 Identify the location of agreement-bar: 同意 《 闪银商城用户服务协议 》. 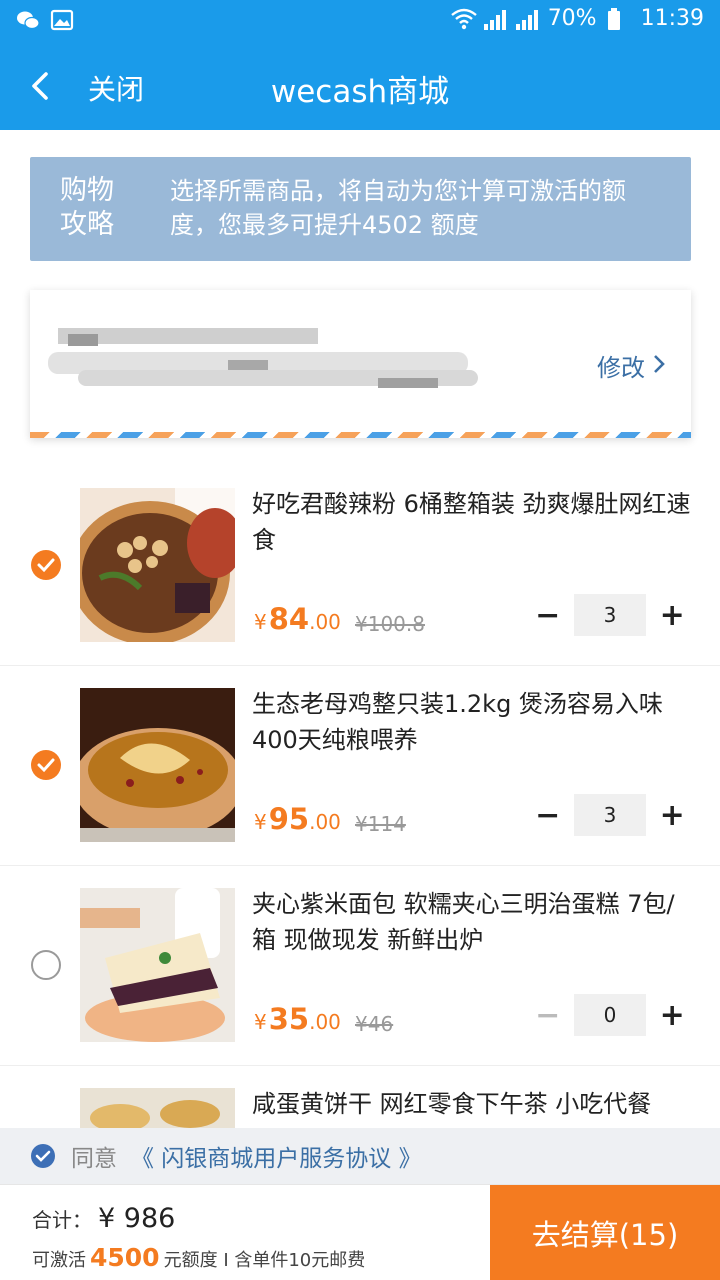
(360, 1156).